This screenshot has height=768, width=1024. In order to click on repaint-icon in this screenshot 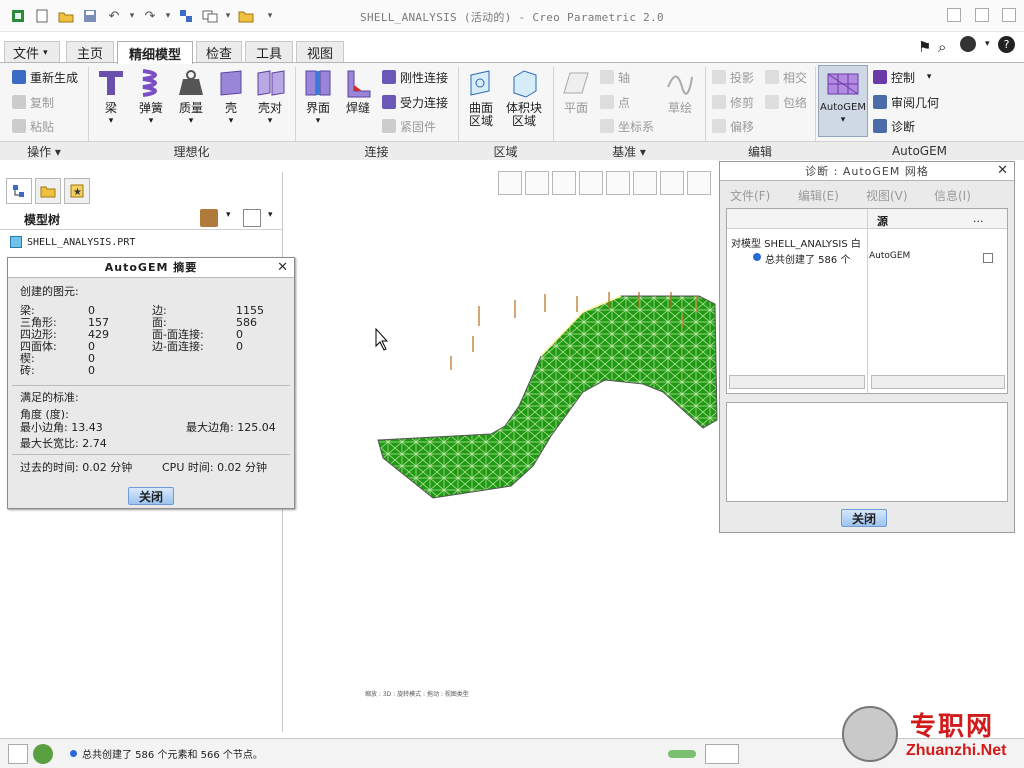, I will do `click(591, 183)`.